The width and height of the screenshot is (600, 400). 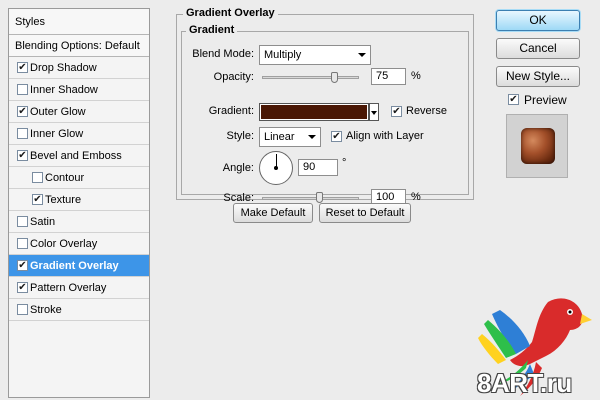 I want to click on style-item-label: Bevel and Emboss, so click(x=76, y=156).